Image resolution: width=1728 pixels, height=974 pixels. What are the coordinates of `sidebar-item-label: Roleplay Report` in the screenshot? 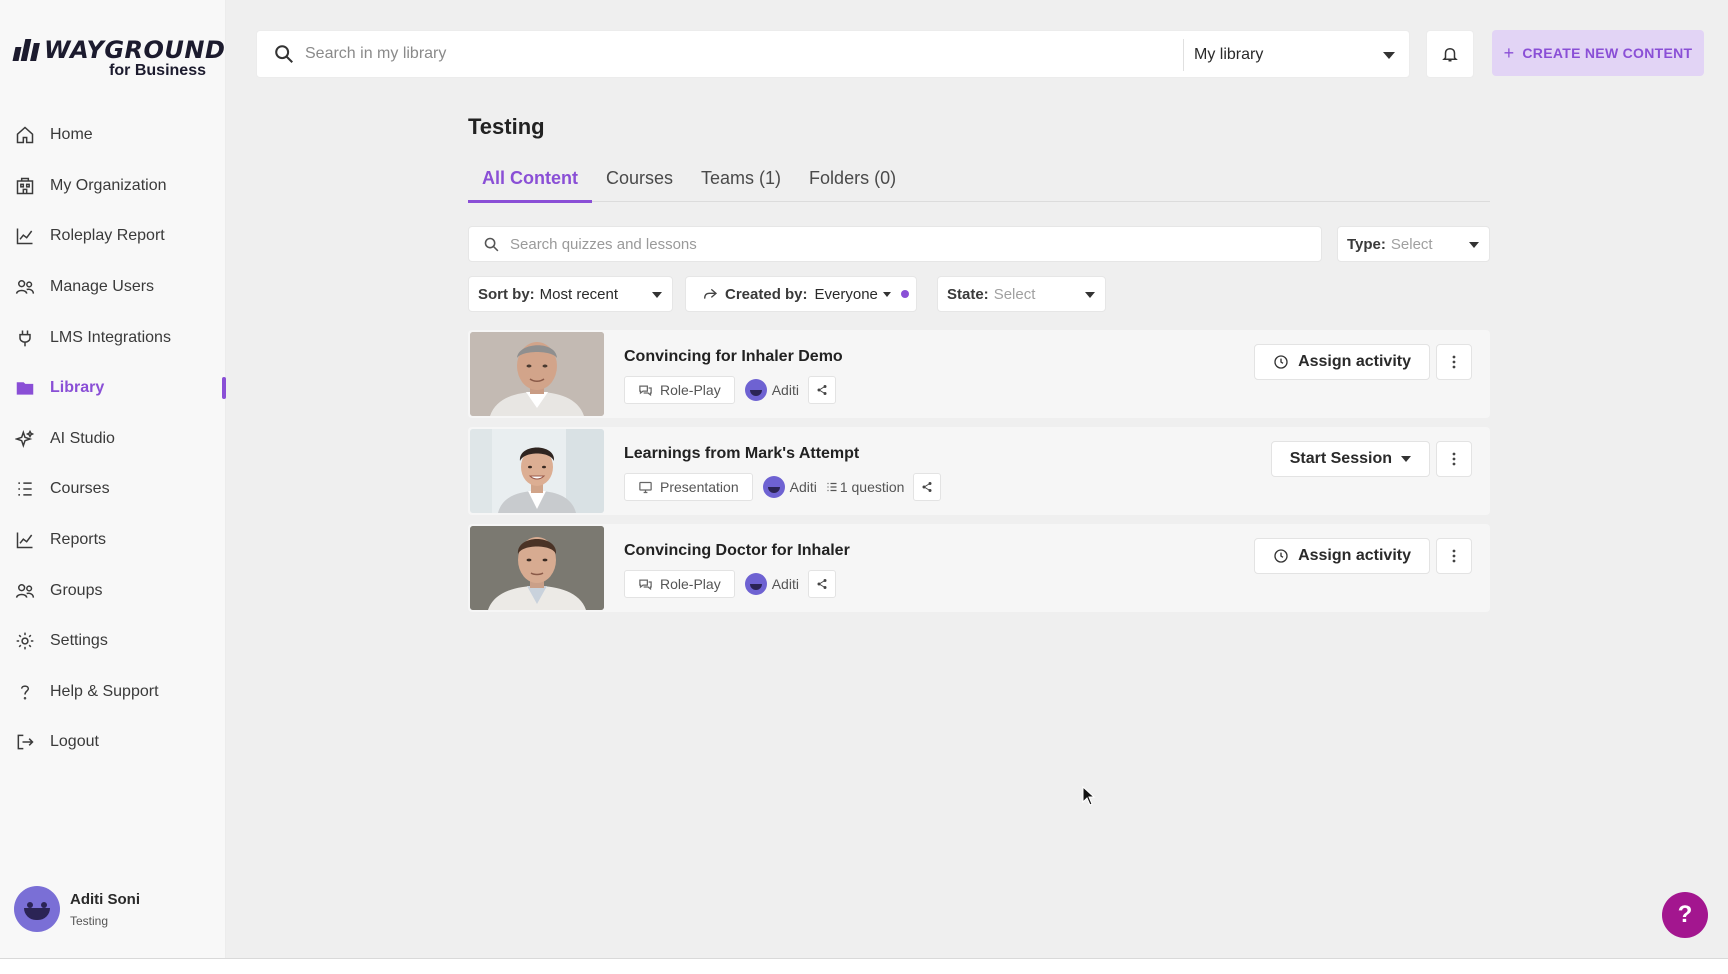 It's located at (107, 236).